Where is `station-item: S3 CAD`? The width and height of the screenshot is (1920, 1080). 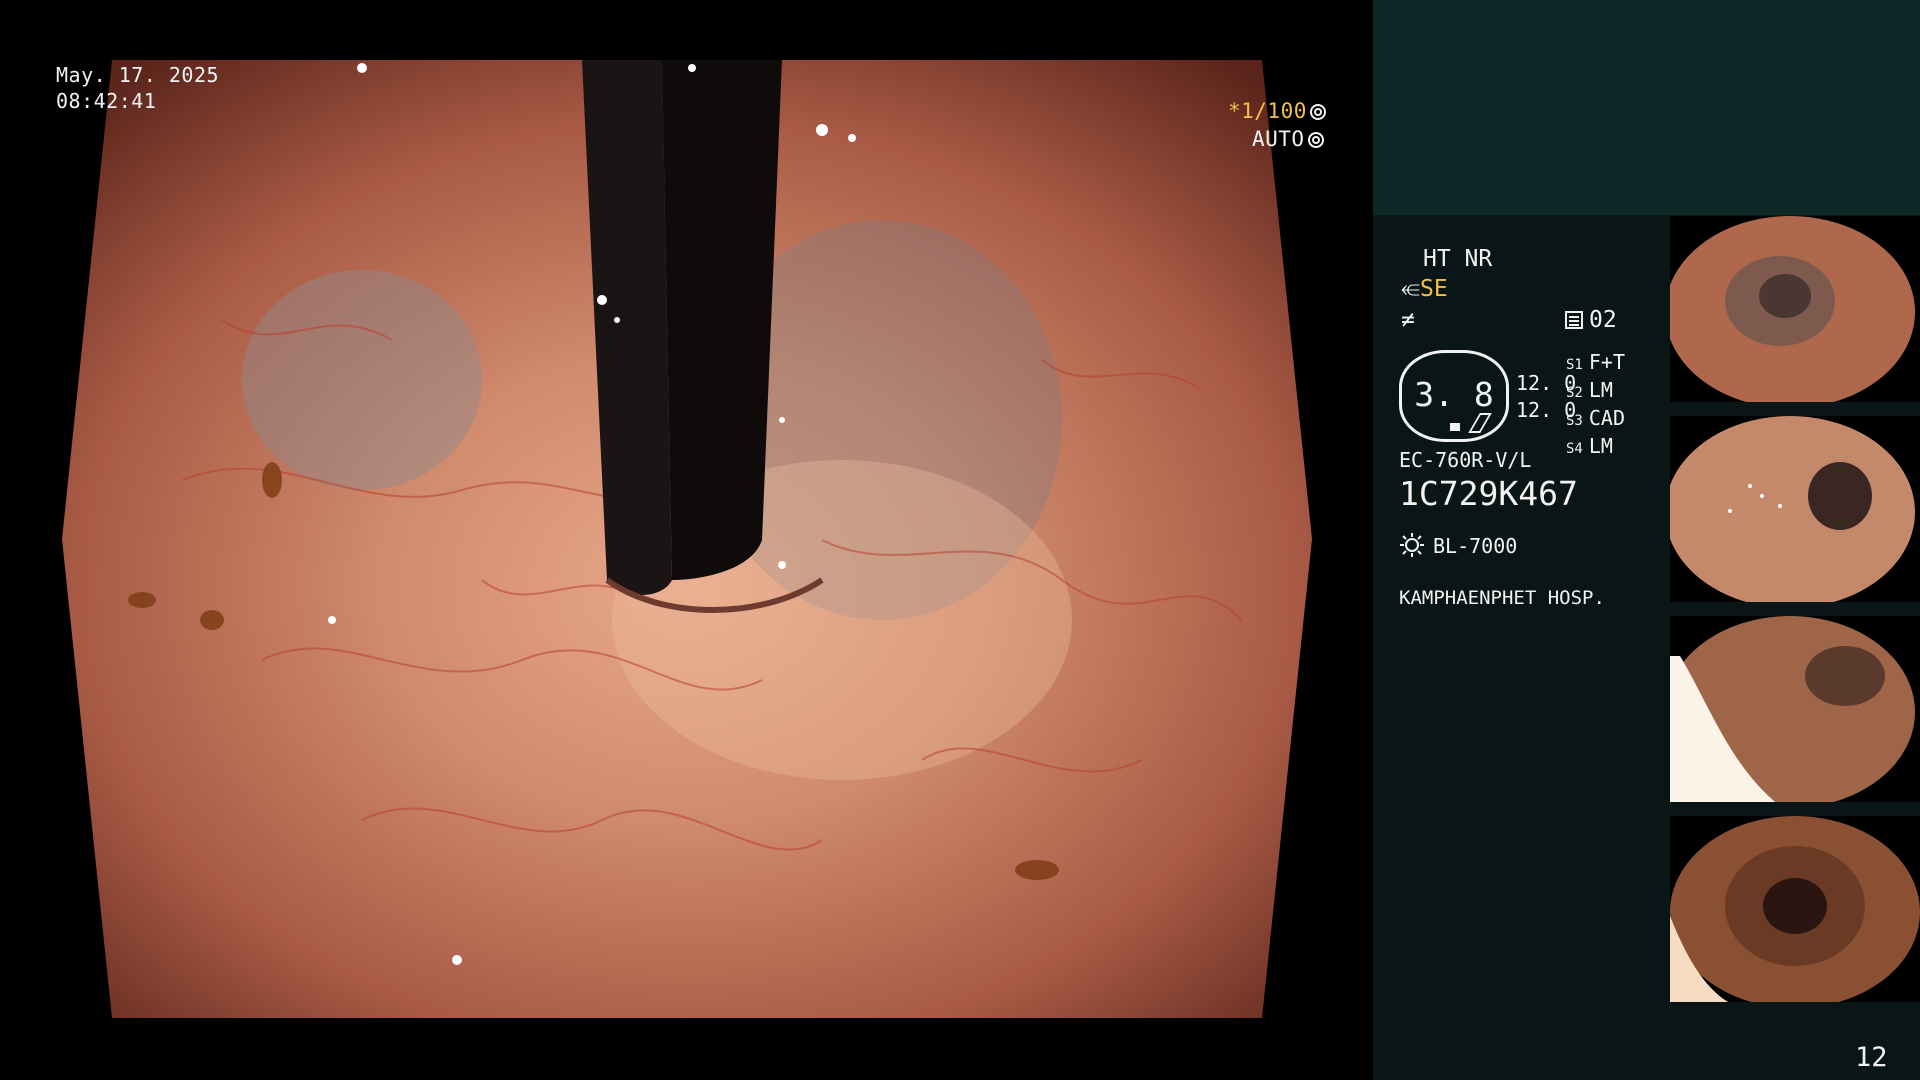
station-item: S3 CAD is located at coordinates (1595, 418).